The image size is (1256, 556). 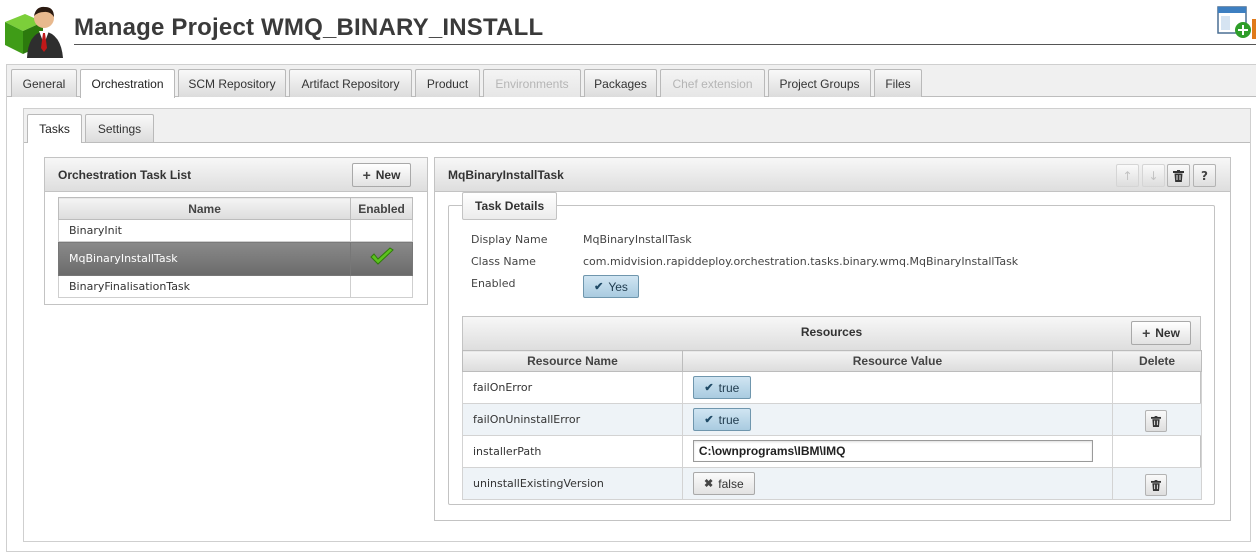 I want to click on class-name-label: Class Name, so click(x=503, y=261).